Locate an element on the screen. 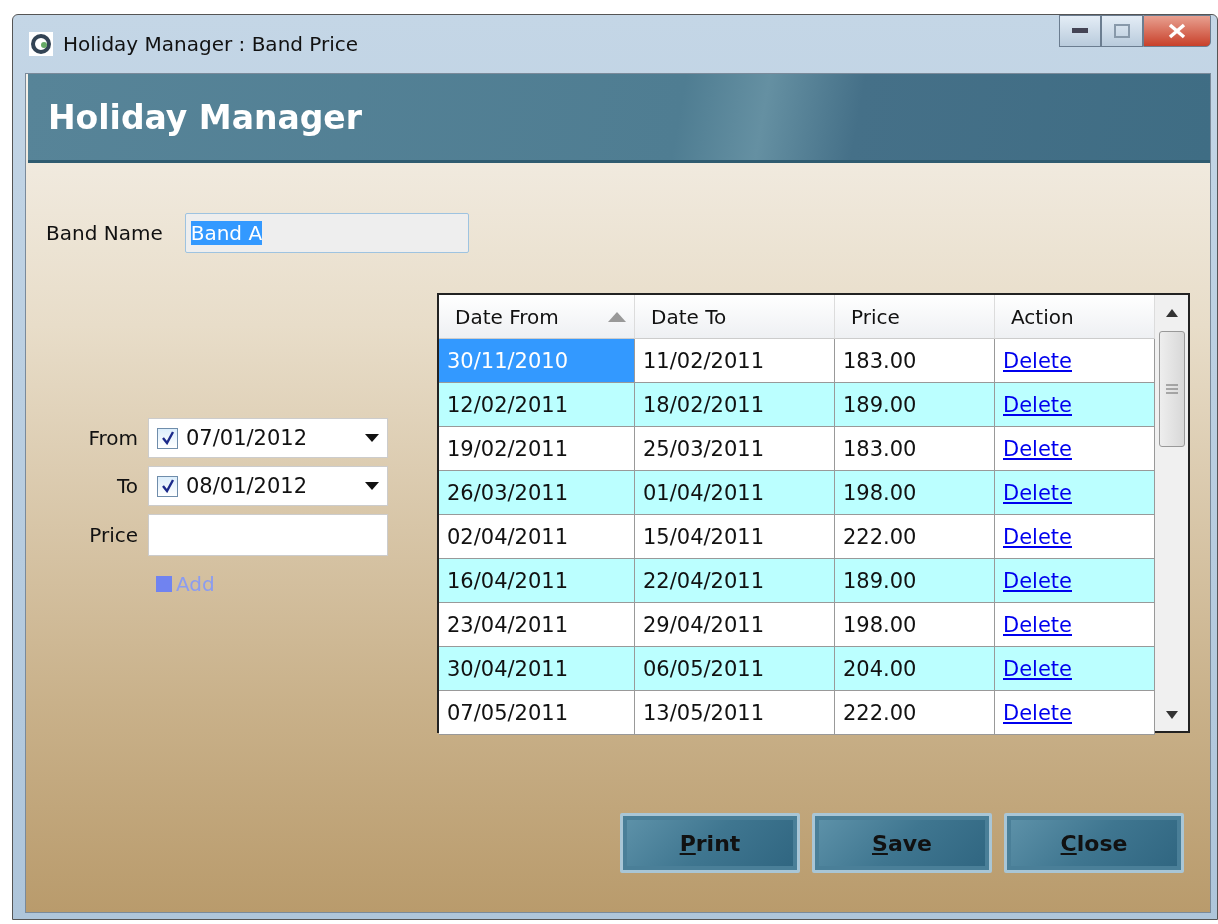 This screenshot has height=924, width=1218. field-value: Band A is located at coordinates (226, 233).